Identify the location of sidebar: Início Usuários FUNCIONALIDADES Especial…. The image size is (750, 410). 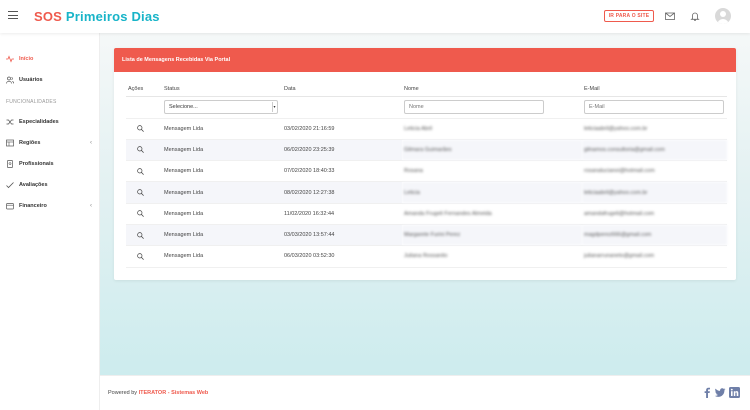
(50, 221).